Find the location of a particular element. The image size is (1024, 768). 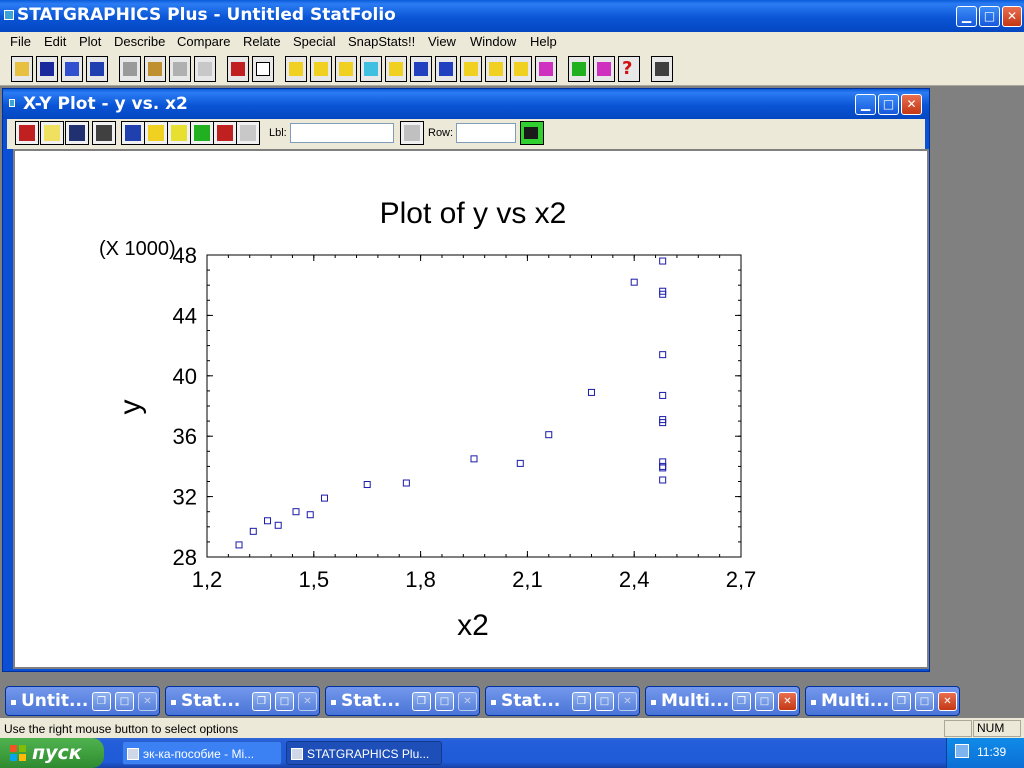

mdi-tab-6: Multi... ❐ □ ✕ is located at coordinates (882, 701).